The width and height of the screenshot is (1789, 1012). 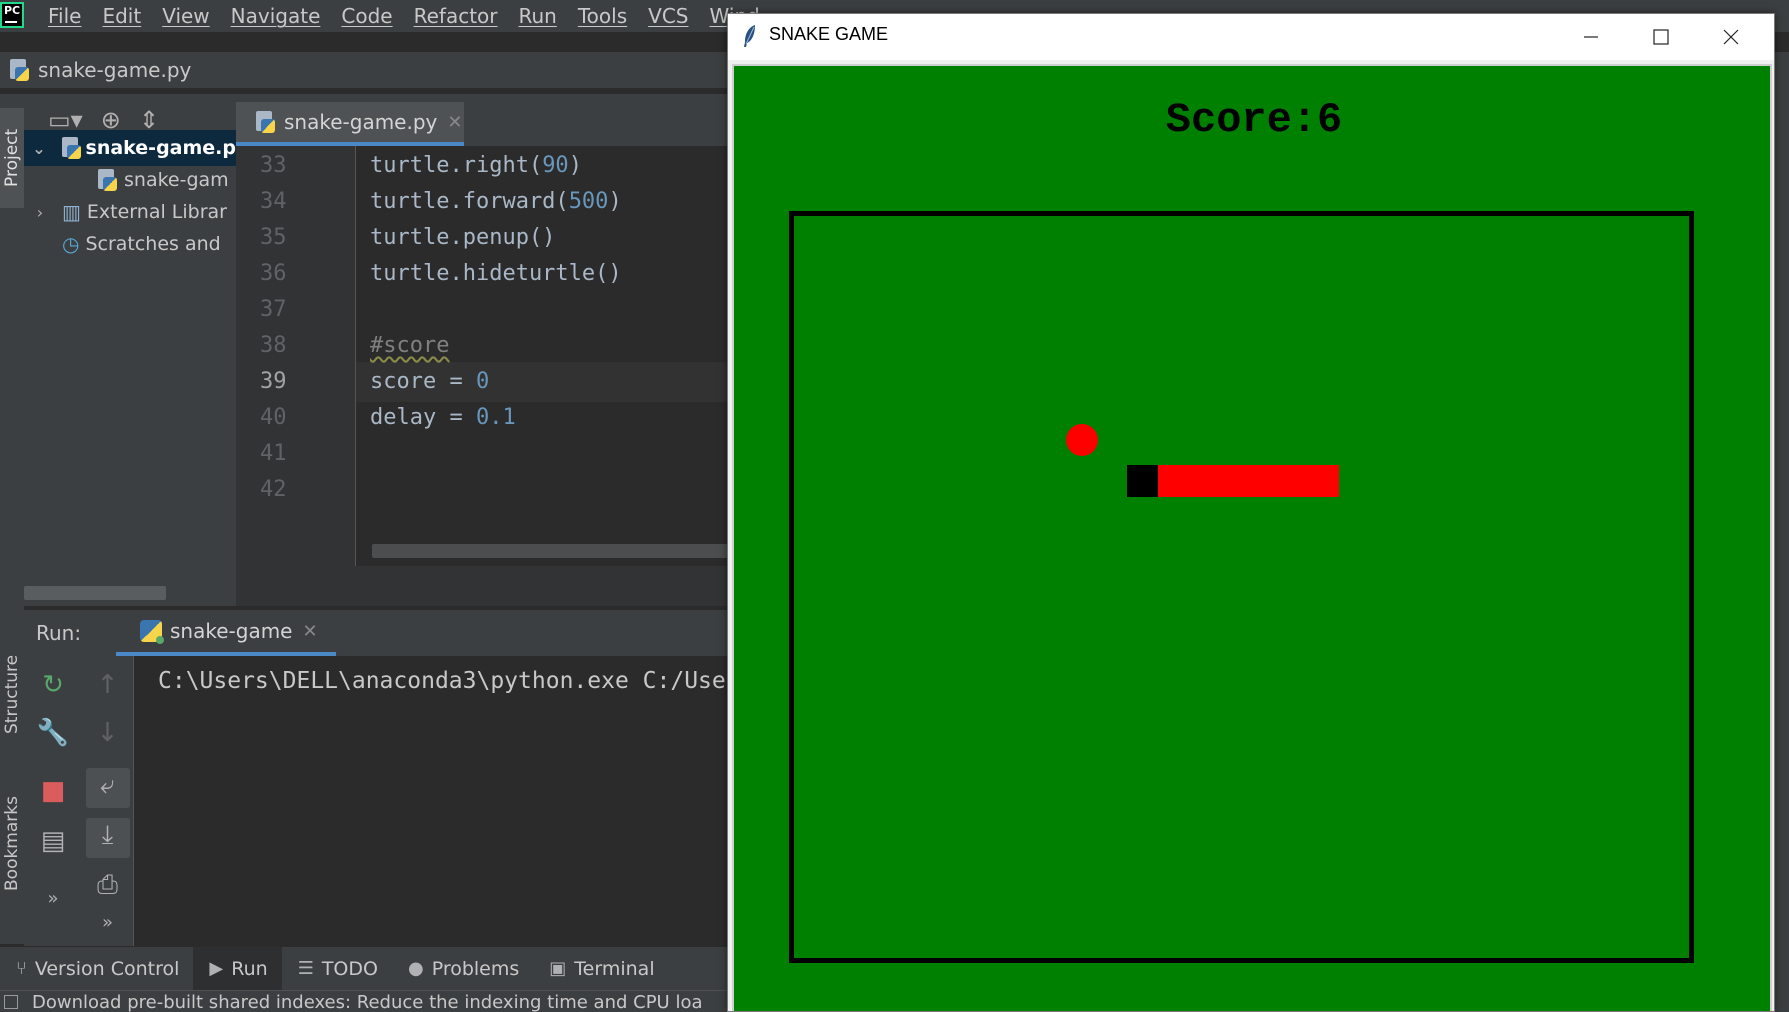 I want to click on code-line: turtle.right(90), so click(x=476, y=166).